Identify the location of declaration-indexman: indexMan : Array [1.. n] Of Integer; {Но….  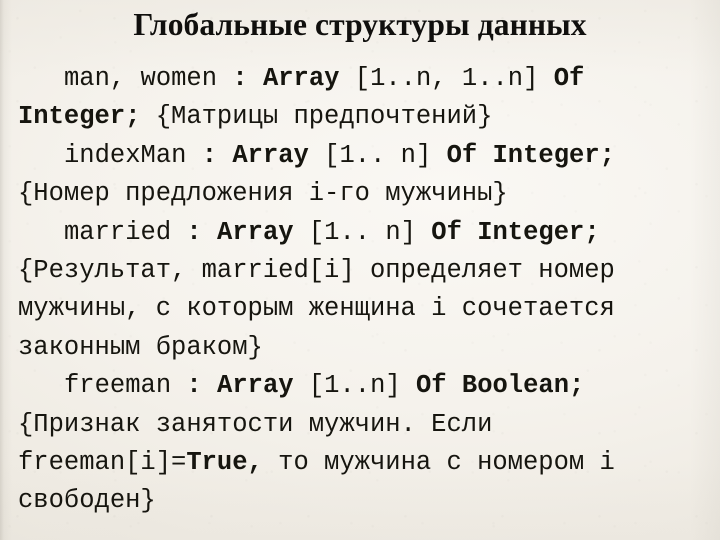
(360, 175).